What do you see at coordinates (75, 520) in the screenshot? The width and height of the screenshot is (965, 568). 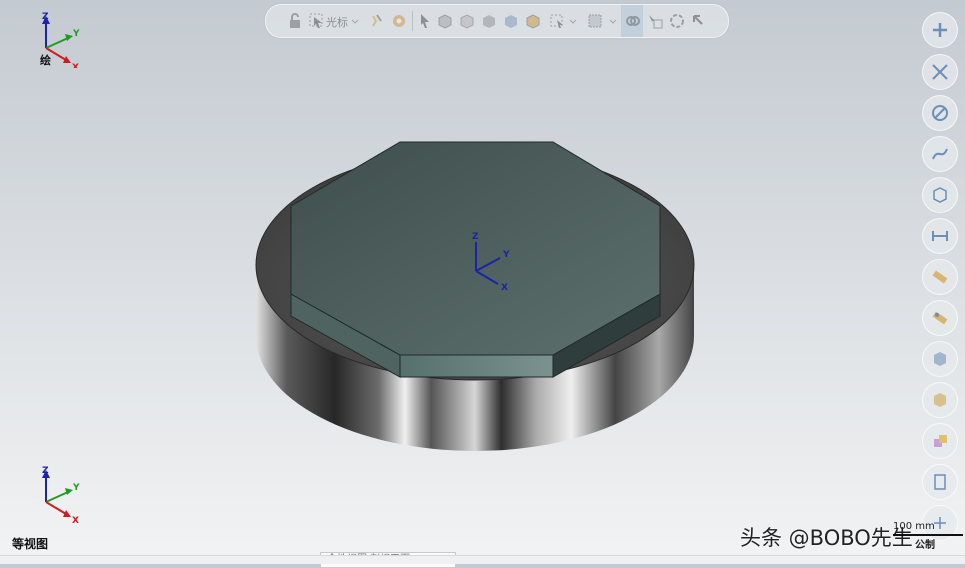 I see `bottom-axis-x: X` at bounding box center [75, 520].